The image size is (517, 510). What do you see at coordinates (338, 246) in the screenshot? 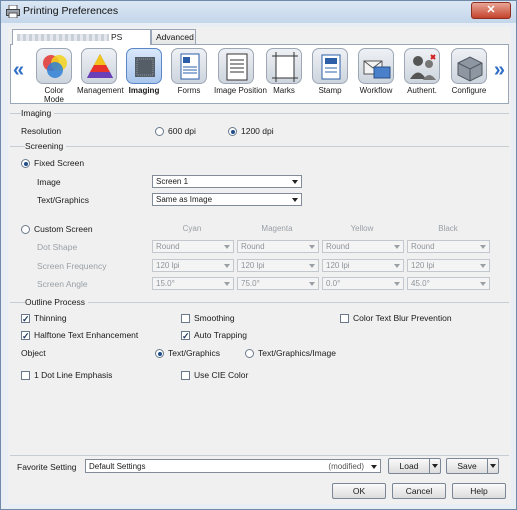
I see `dot-shape-yellow-value: Round` at bounding box center [338, 246].